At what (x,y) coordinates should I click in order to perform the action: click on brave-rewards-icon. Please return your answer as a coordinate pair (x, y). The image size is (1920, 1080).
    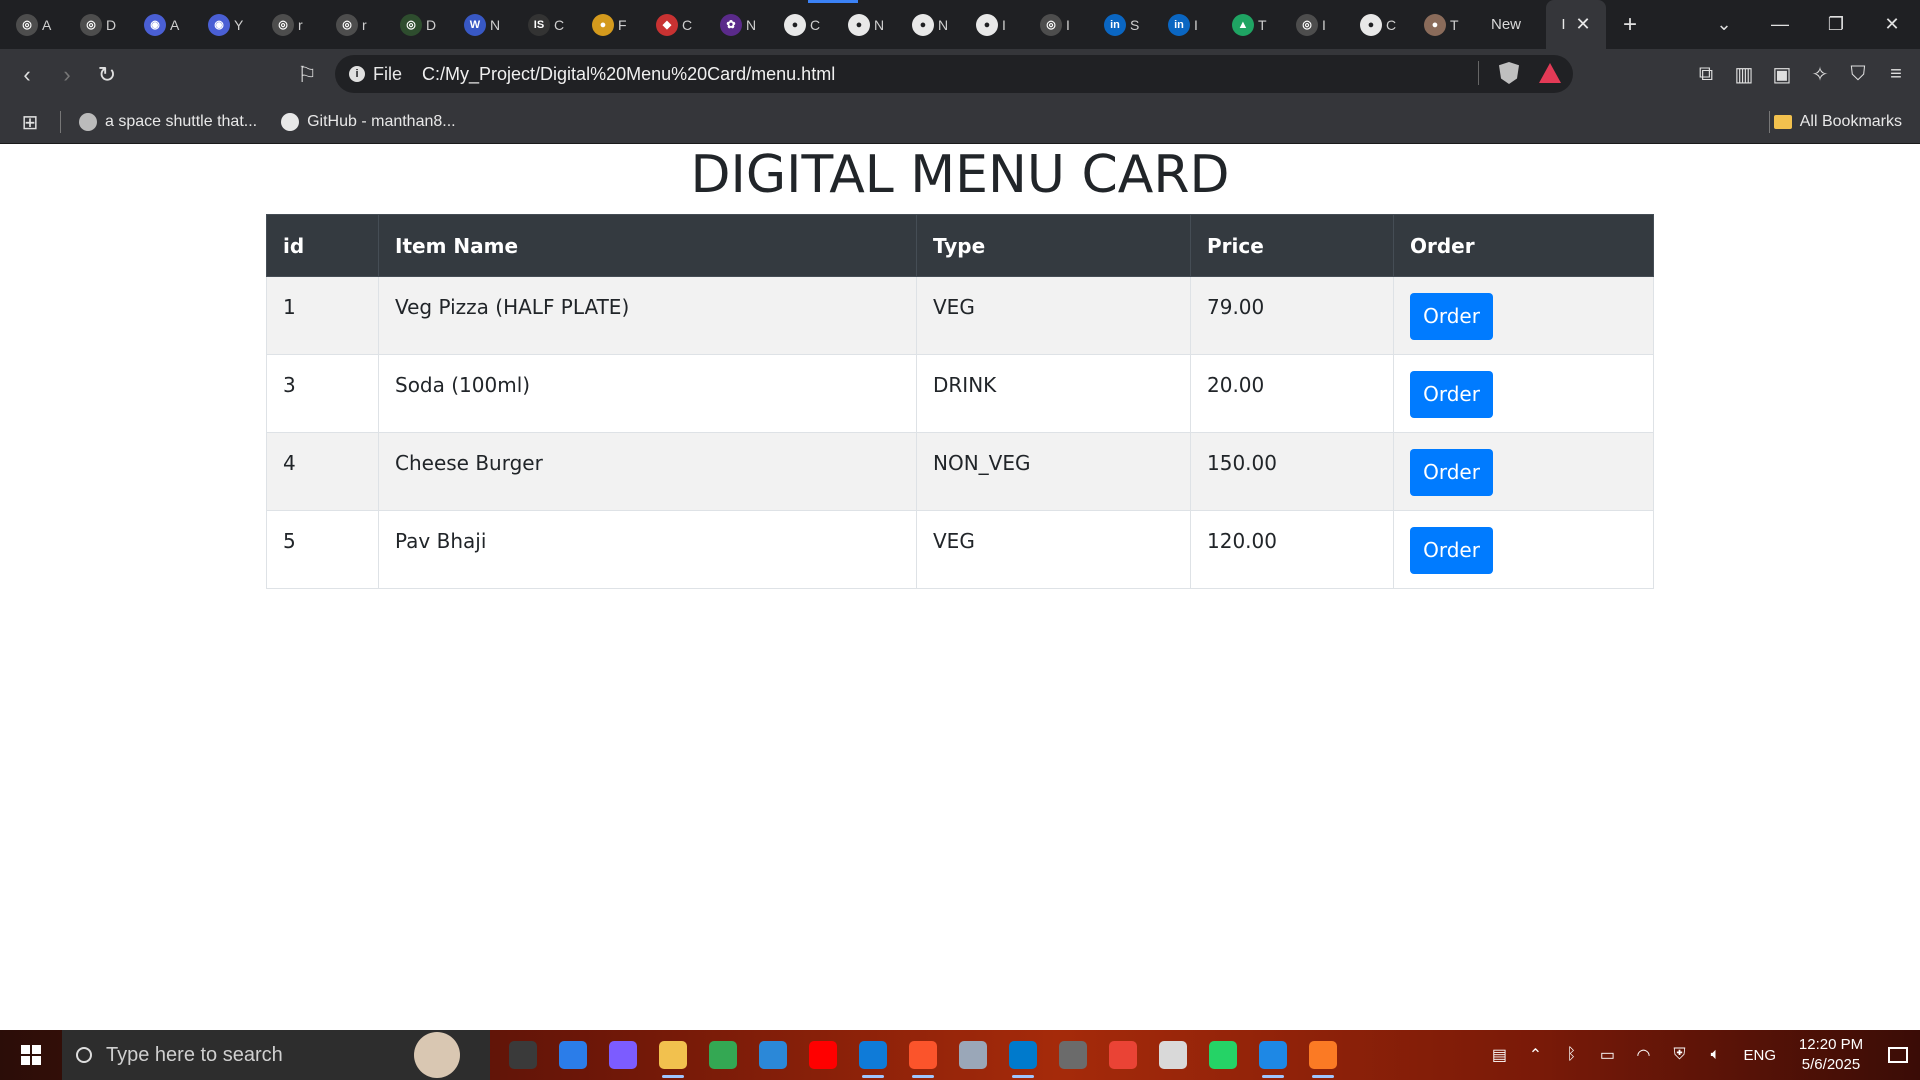
    Looking at the image, I should click on (1550, 73).